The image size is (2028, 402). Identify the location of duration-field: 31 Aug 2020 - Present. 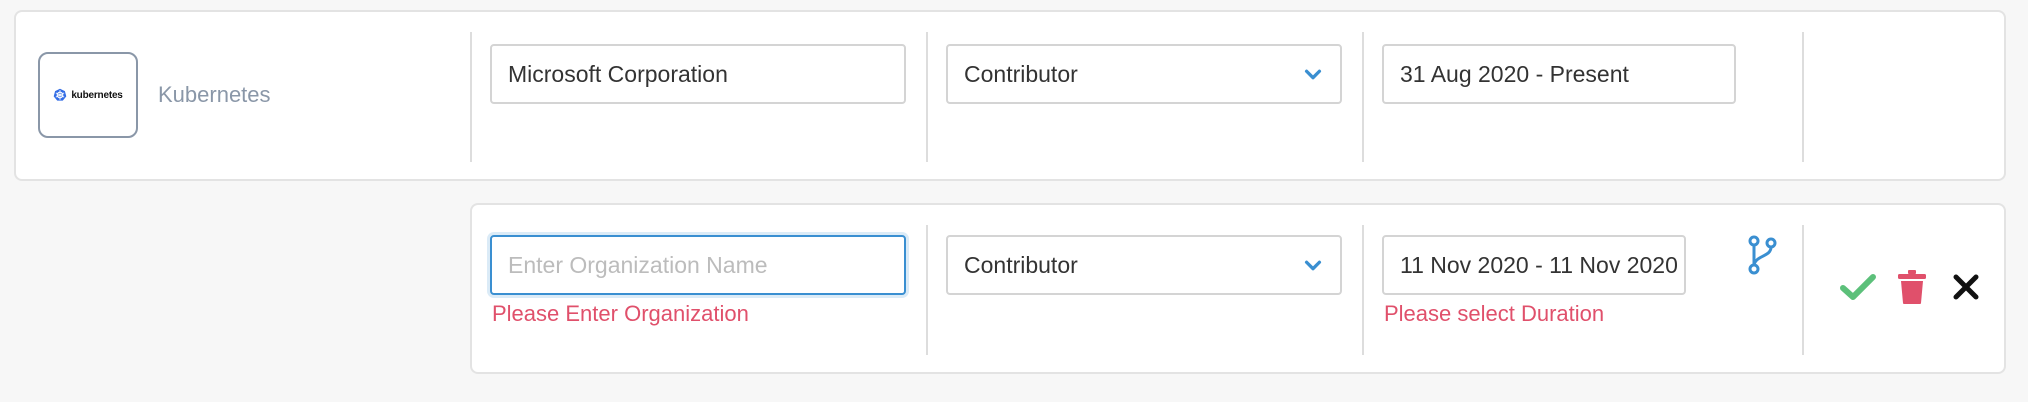
(1559, 74).